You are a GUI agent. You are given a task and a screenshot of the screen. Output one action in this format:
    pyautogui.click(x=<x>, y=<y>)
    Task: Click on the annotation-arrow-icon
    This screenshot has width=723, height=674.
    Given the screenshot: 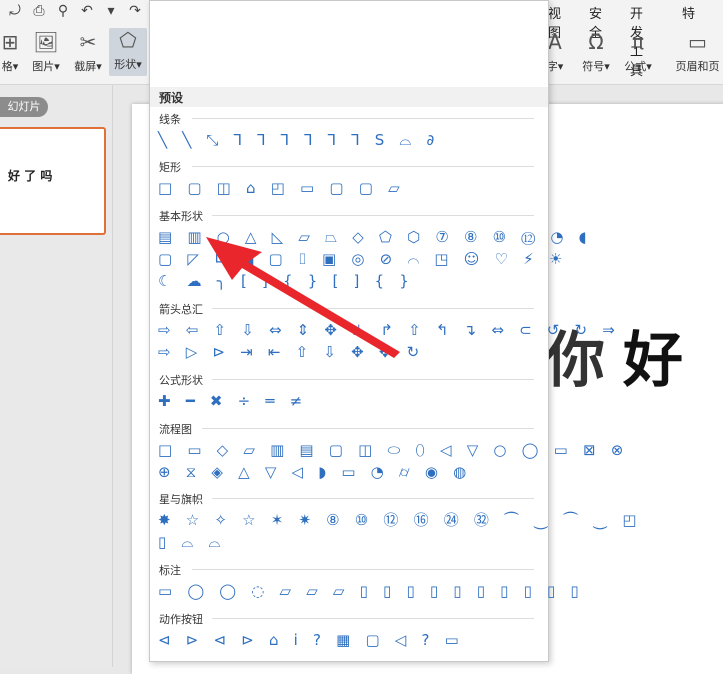 What is the action you would take?
    pyautogui.click(x=303, y=297)
    